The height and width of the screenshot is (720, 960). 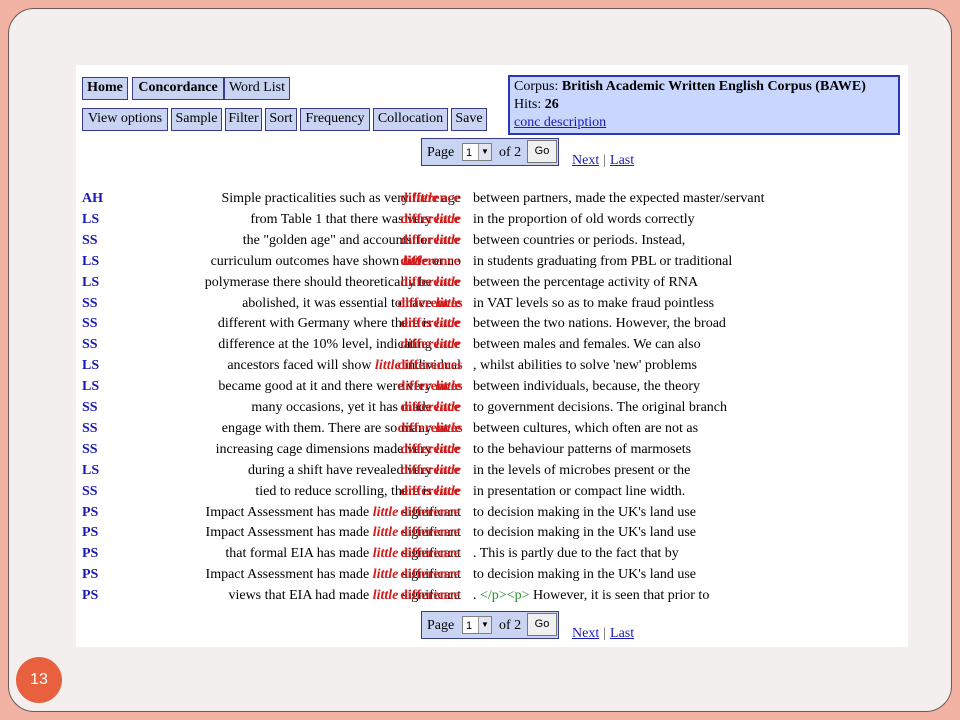 I want to click on right-context: between countries or periods. Instead,, so click(x=579, y=241).